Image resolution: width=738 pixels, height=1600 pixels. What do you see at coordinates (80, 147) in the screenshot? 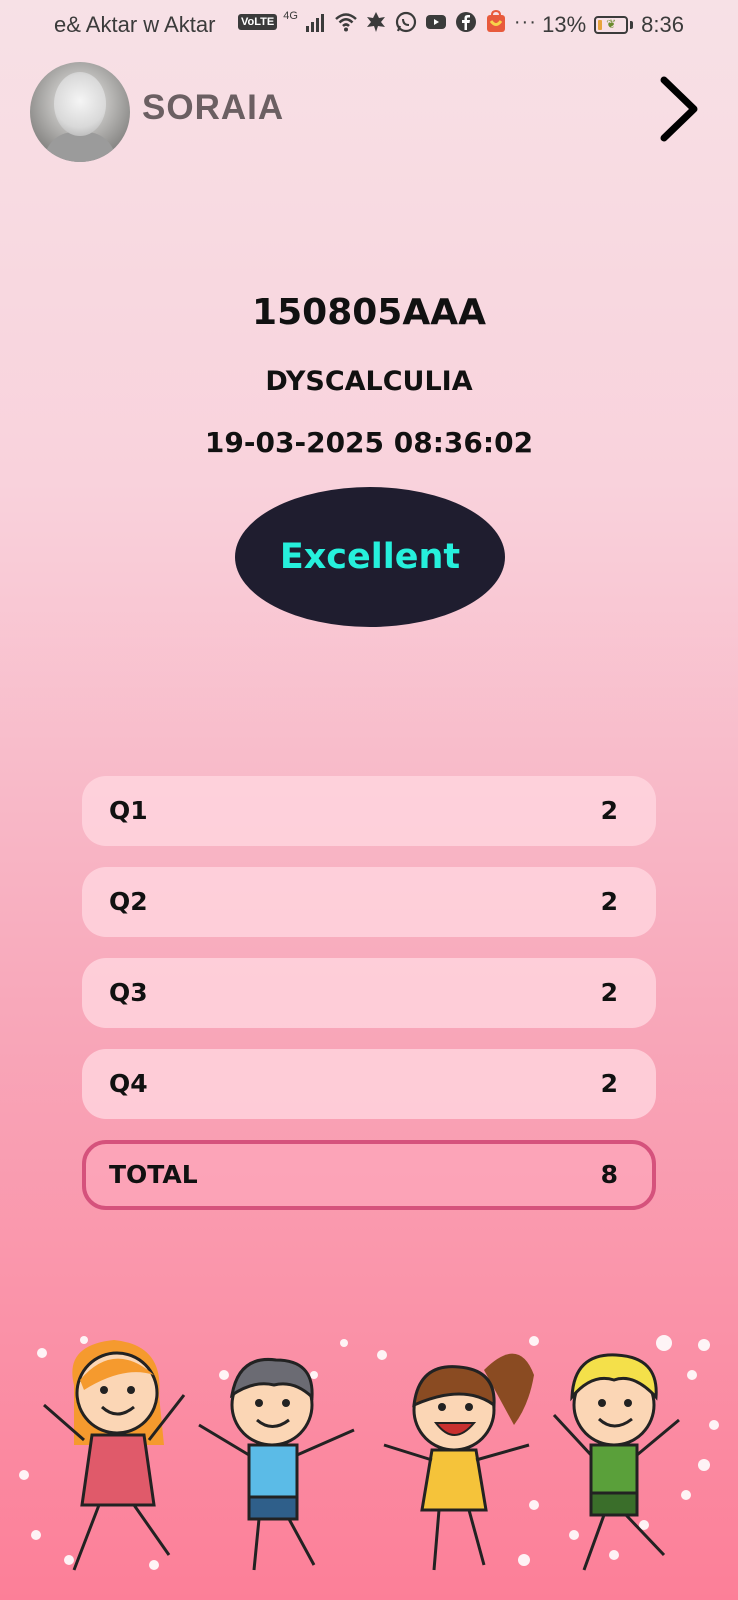
I see `avatar-body` at bounding box center [80, 147].